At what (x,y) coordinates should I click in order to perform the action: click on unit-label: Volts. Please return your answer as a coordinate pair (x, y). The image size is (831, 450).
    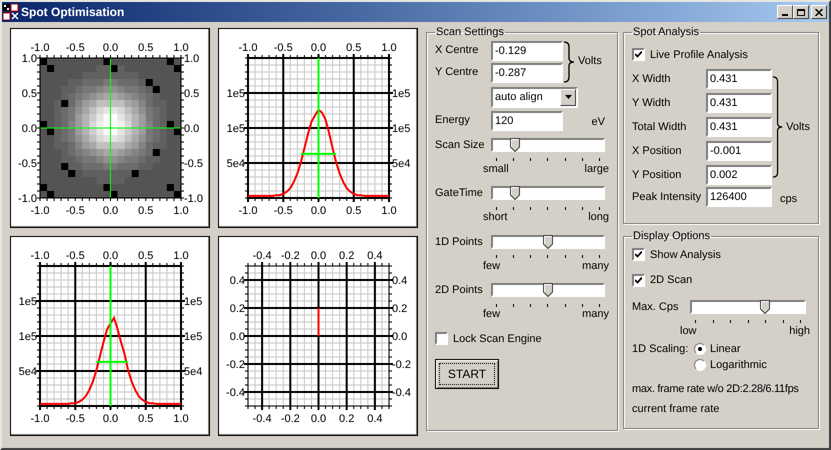
    Looking at the image, I should click on (798, 127).